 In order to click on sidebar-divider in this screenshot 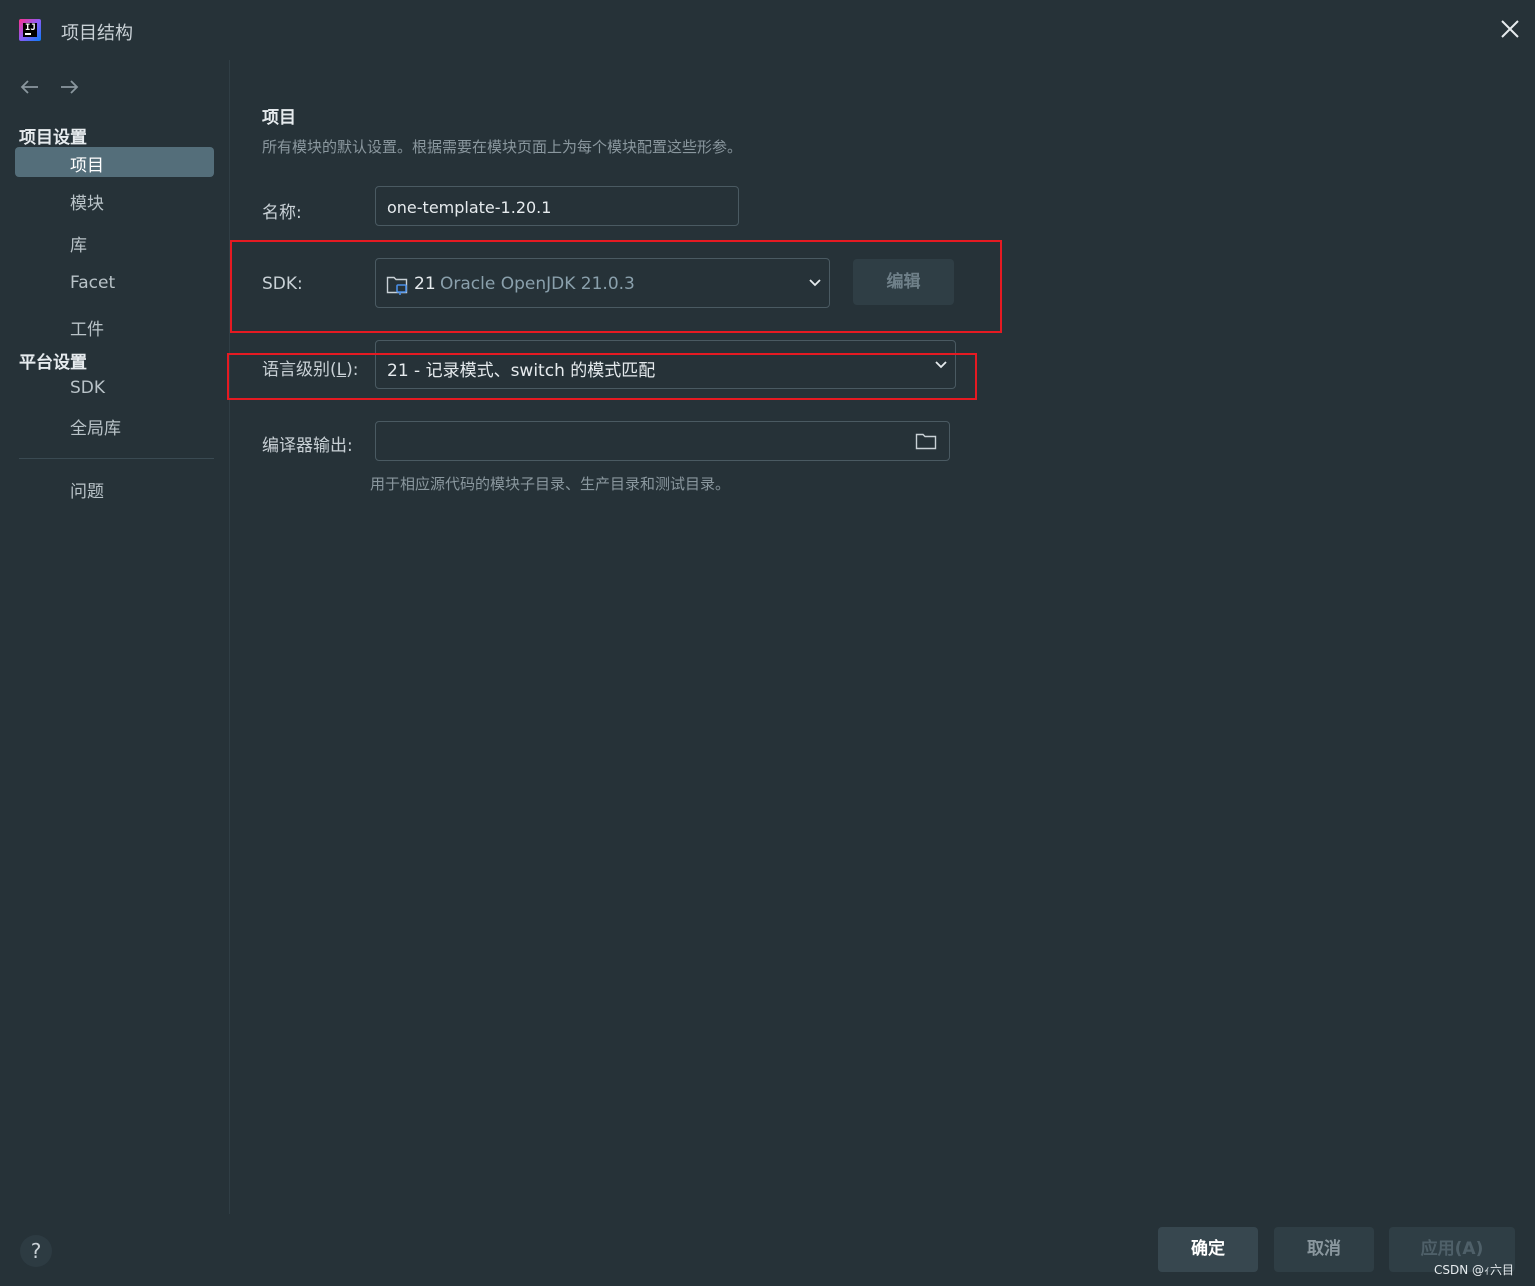, I will do `click(116, 458)`.